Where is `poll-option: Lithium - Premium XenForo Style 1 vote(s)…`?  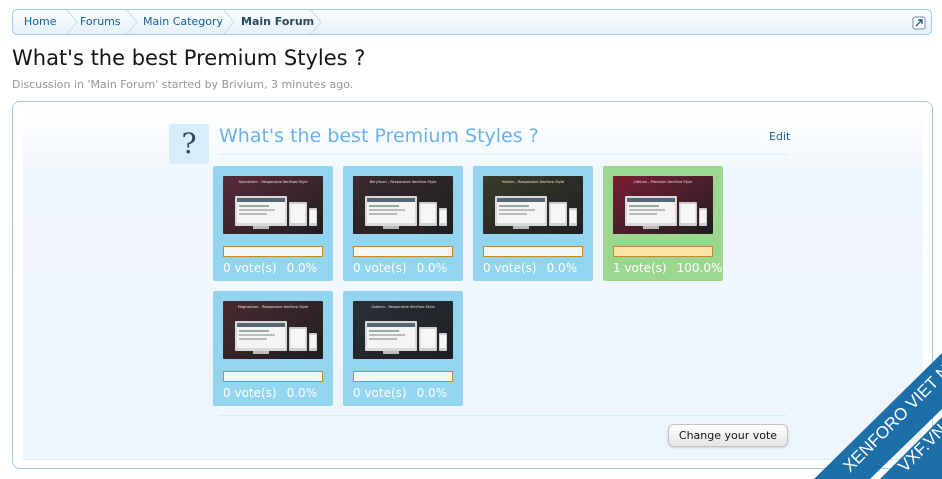
poll-option: Lithium - Premium XenForo Style 1 vote(s)… is located at coordinates (663, 223).